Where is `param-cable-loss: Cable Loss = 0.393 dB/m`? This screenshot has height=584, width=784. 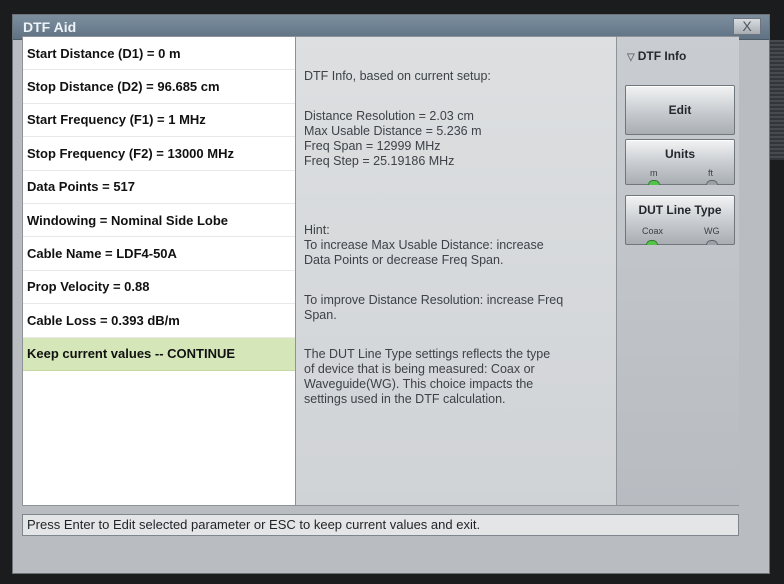
param-cable-loss: Cable Loss = 0.393 dB/m is located at coordinates (159, 321).